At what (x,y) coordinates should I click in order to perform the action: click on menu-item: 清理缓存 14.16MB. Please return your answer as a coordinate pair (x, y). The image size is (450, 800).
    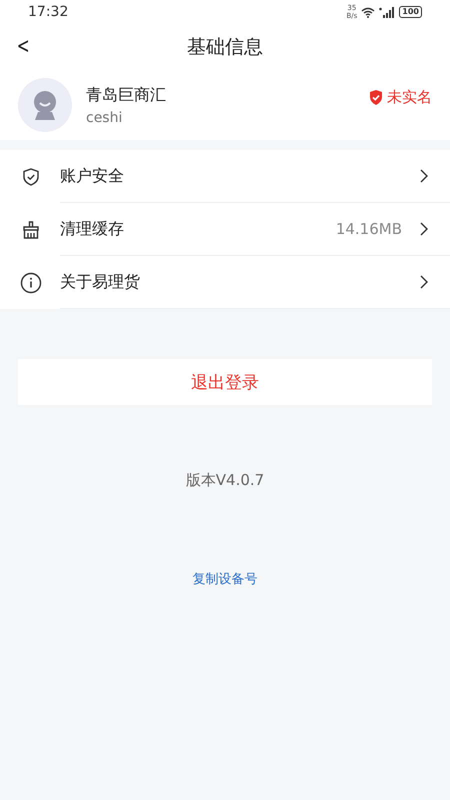
    Looking at the image, I should click on (225, 229).